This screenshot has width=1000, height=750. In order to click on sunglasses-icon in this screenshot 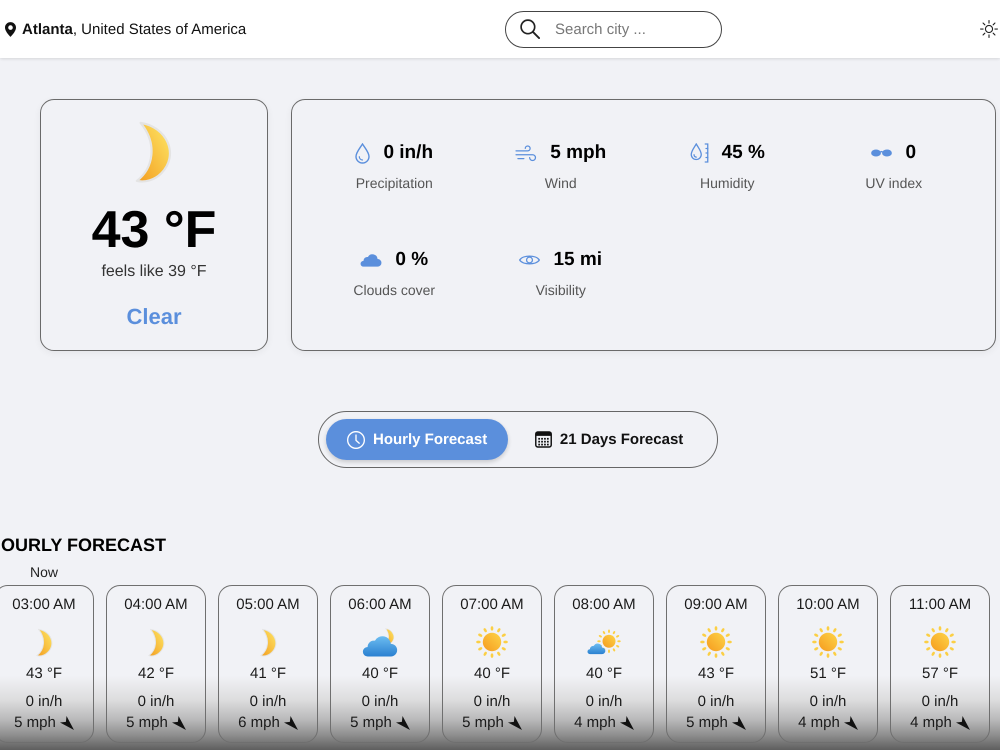, I will do `click(881, 153)`.